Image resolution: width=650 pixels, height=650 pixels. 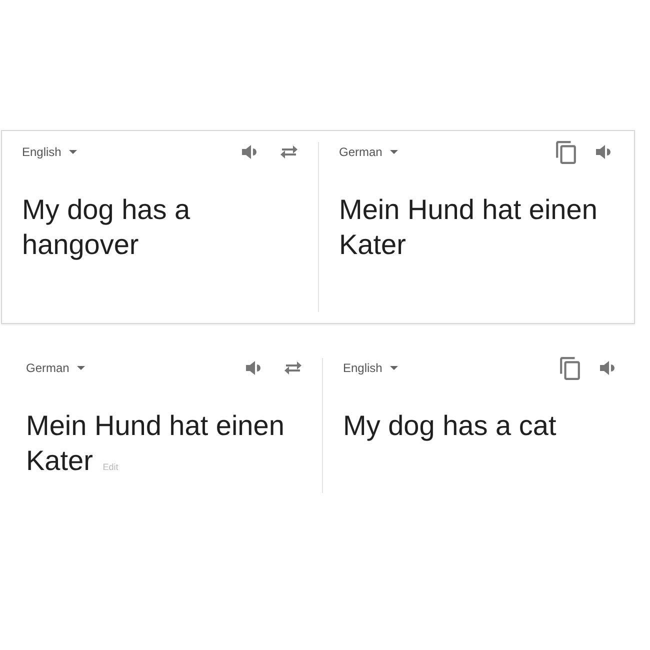 What do you see at coordinates (468, 227) in the screenshot?
I see `translation-text: Mein Hund hat einen Kater` at bounding box center [468, 227].